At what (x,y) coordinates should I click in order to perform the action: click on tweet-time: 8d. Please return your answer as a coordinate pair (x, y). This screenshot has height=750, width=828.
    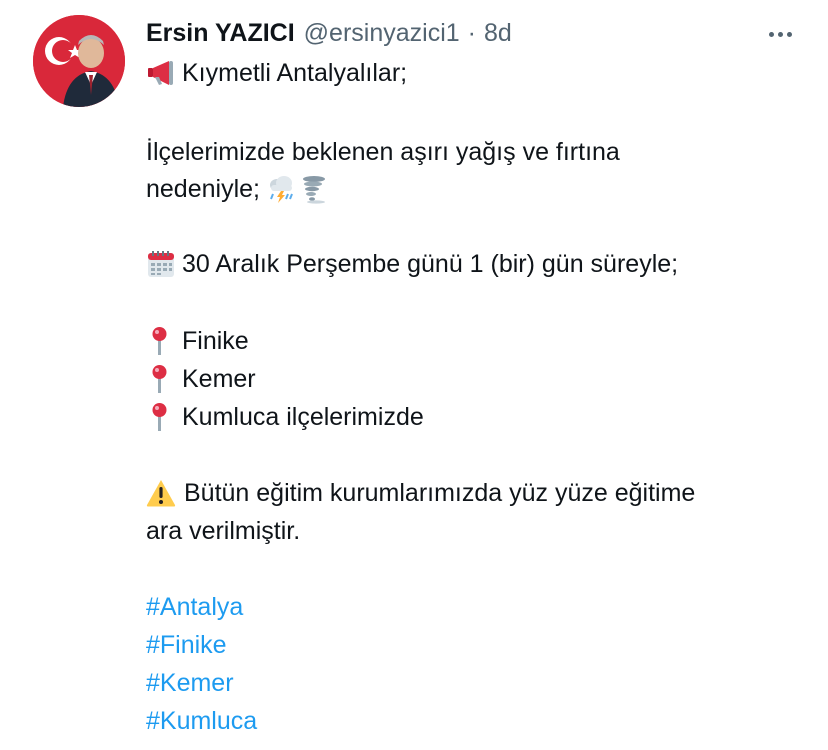
    Looking at the image, I should click on (498, 33).